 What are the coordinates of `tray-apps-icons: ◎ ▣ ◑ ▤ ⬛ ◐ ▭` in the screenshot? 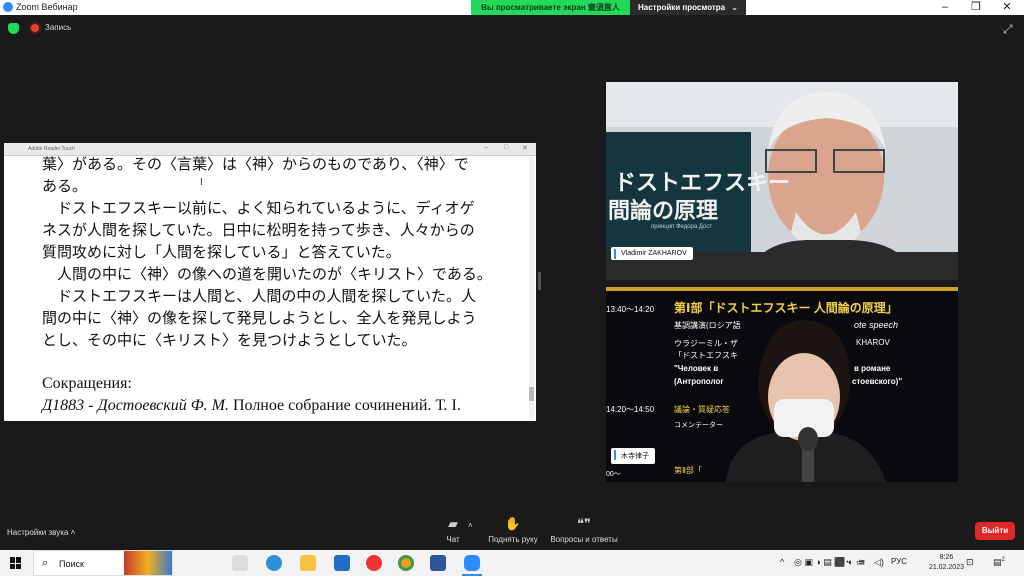 It's located at (829, 562).